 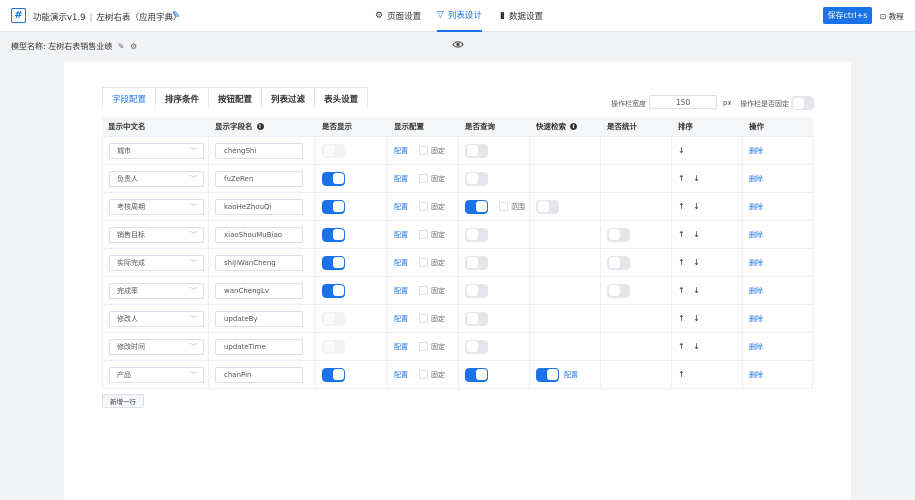 What do you see at coordinates (259, 150) in the screenshot?
I see `field-name-input: chengShi` at bounding box center [259, 150].